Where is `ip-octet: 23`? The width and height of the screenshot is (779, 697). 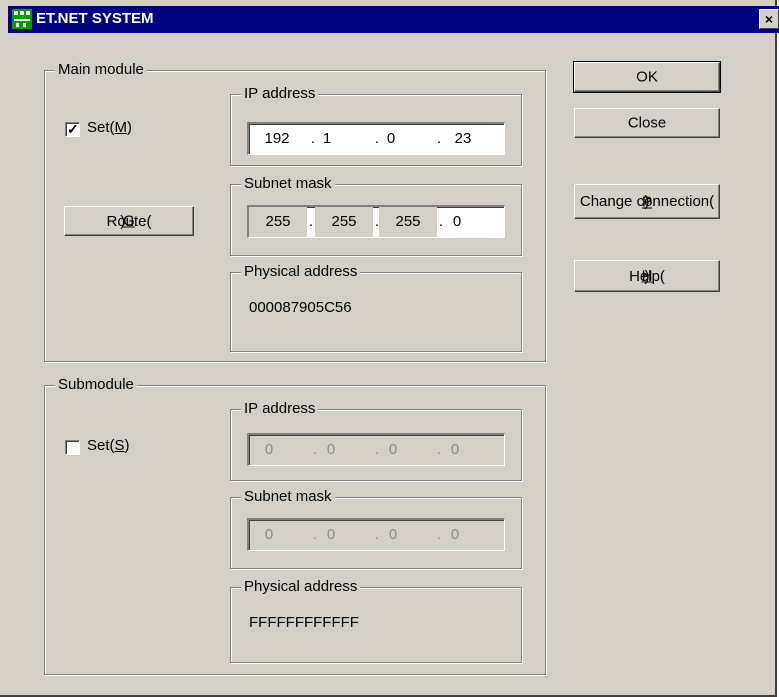 ip-octet: 23 is located at coordinates (463, 138).